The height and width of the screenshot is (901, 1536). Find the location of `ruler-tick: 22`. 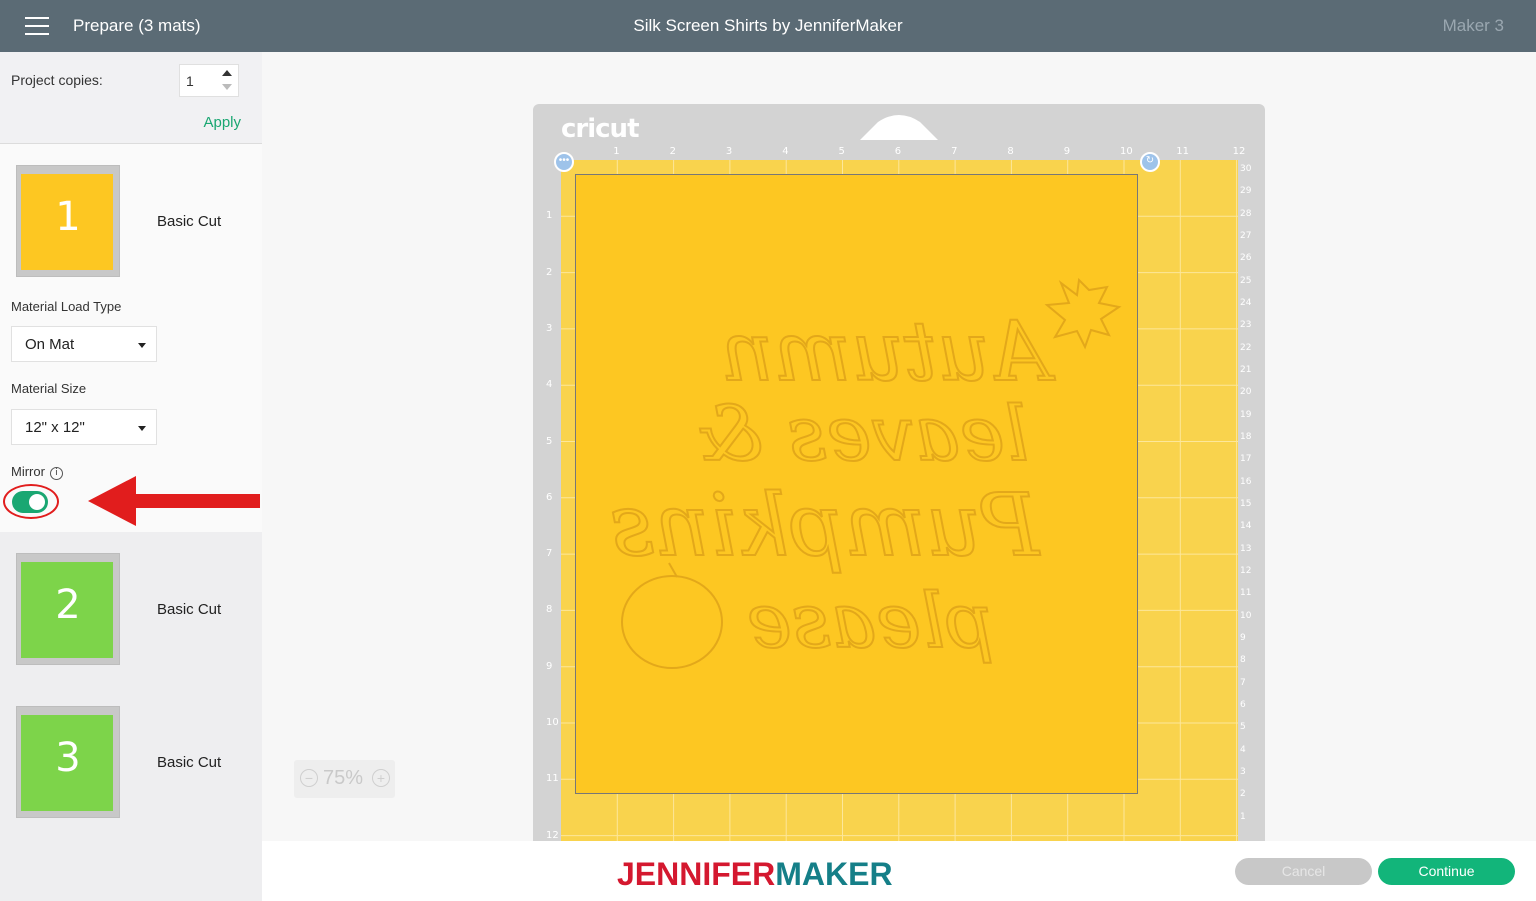

ruler-tick: 22 is located at coordinates (1246, 347).